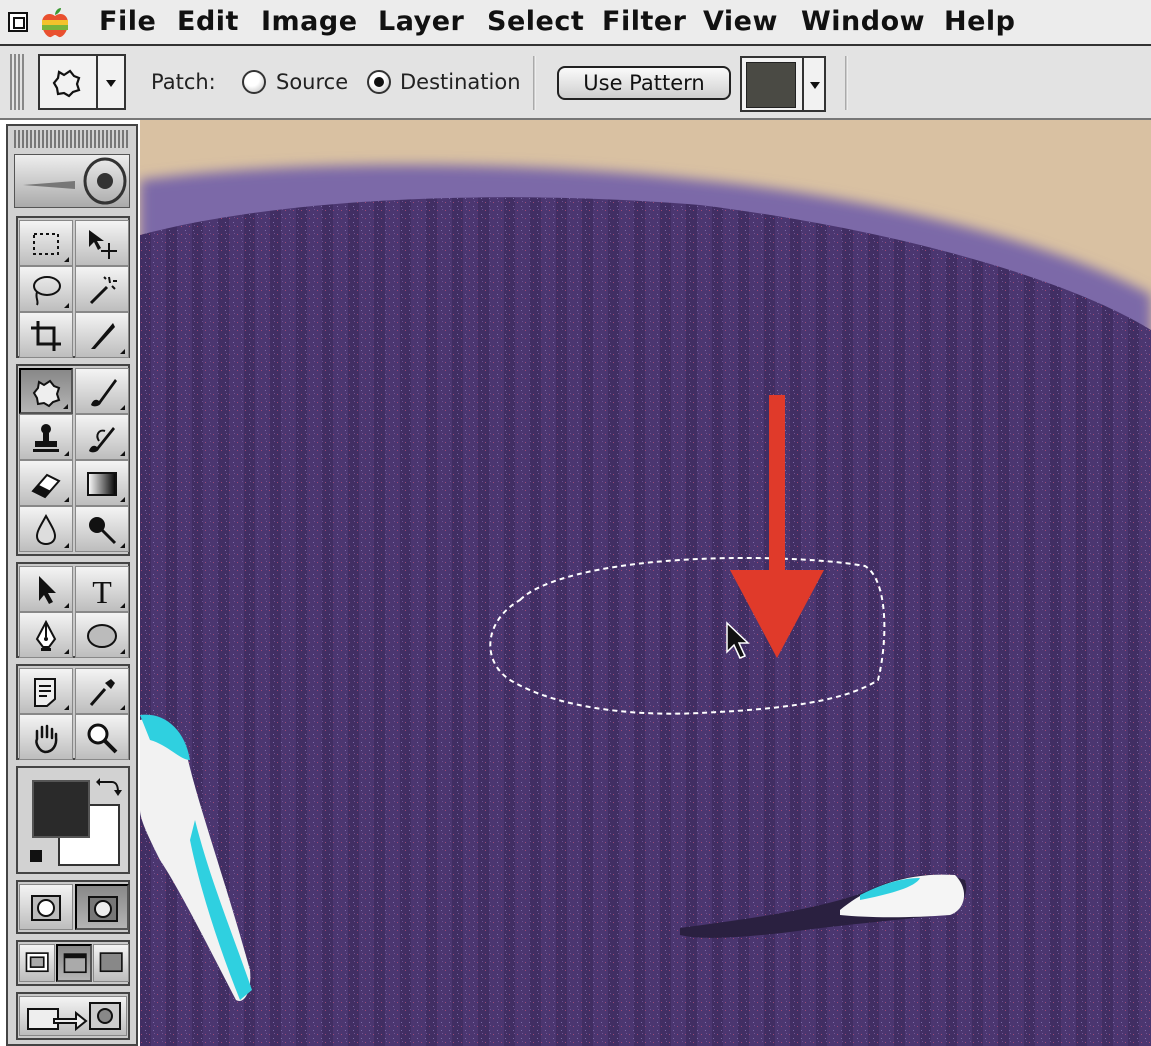 The width and height of the screenshot is (1151, 1046). Describe the element at coordinates (771, 85) in the screenshot. I see `pattern-swatch` at that location.